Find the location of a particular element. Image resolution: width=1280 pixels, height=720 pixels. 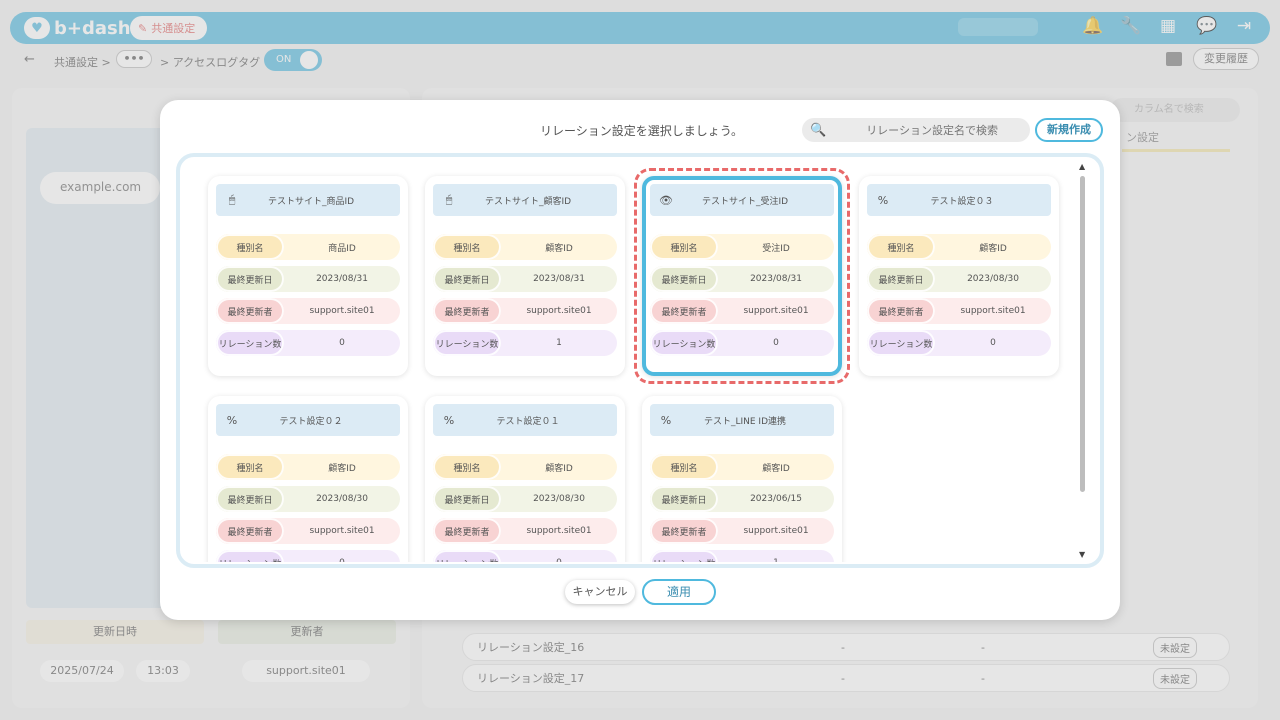

card-title: % テスト設定０３ is located at coordinates (959, 200).